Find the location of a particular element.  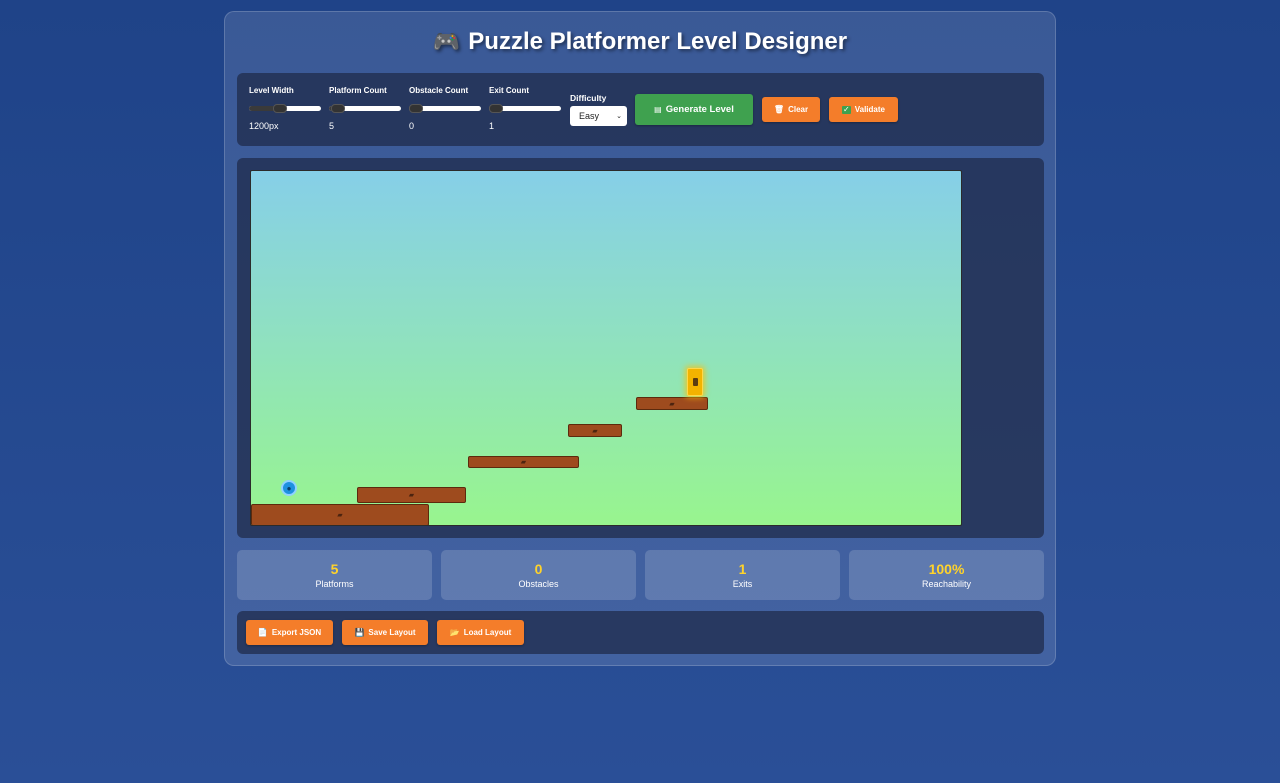

door-icon is located at coordinates (695, 382).